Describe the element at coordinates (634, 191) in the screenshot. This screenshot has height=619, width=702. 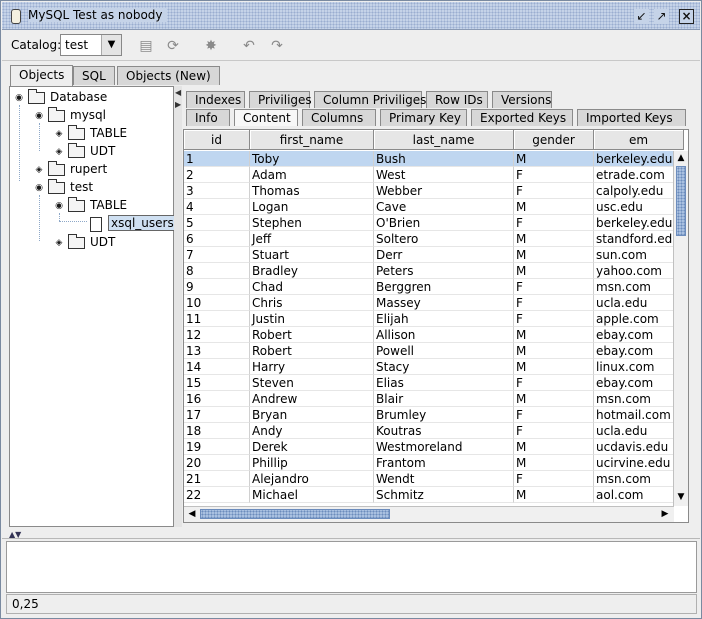
I see `table-cell: calpoly.edu` at that location.